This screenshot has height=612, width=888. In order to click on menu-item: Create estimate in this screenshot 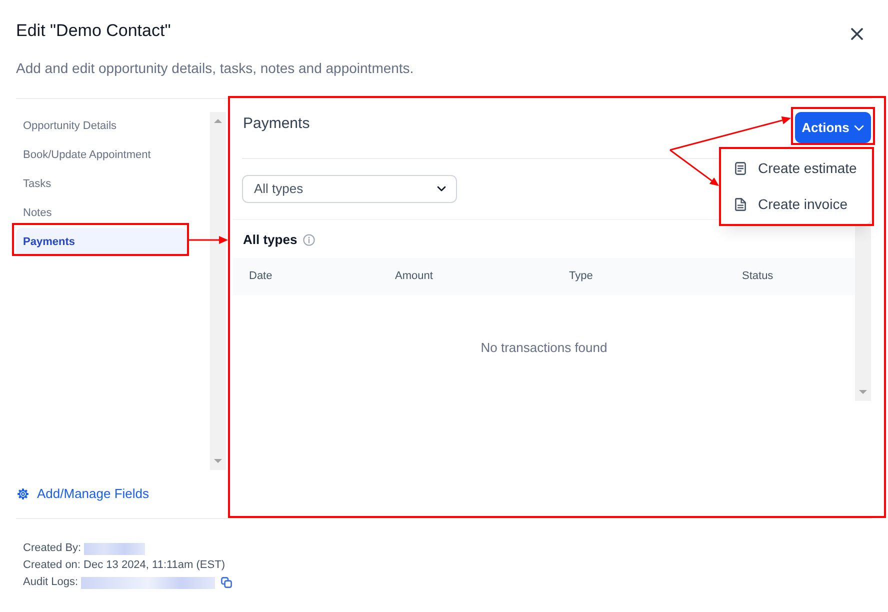, I will do `click(796, 168)`.